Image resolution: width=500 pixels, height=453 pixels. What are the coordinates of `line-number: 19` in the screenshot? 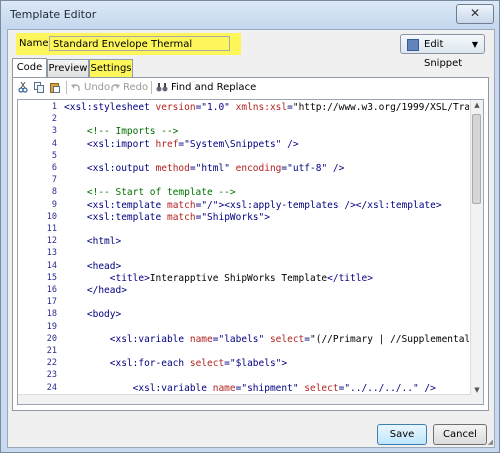 It's located at (51, 326).